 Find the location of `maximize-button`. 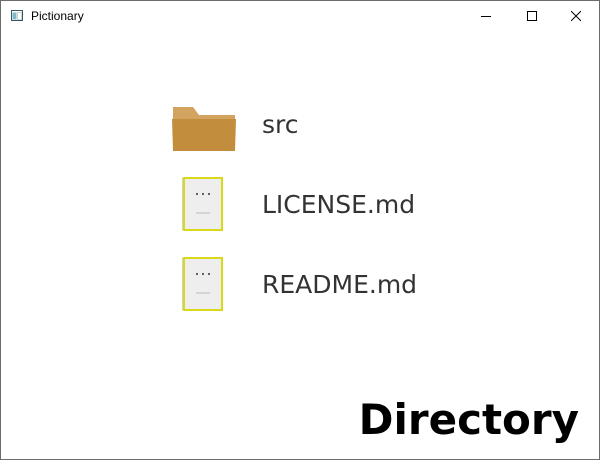

maximize-button is located at coordinates (532, 16).